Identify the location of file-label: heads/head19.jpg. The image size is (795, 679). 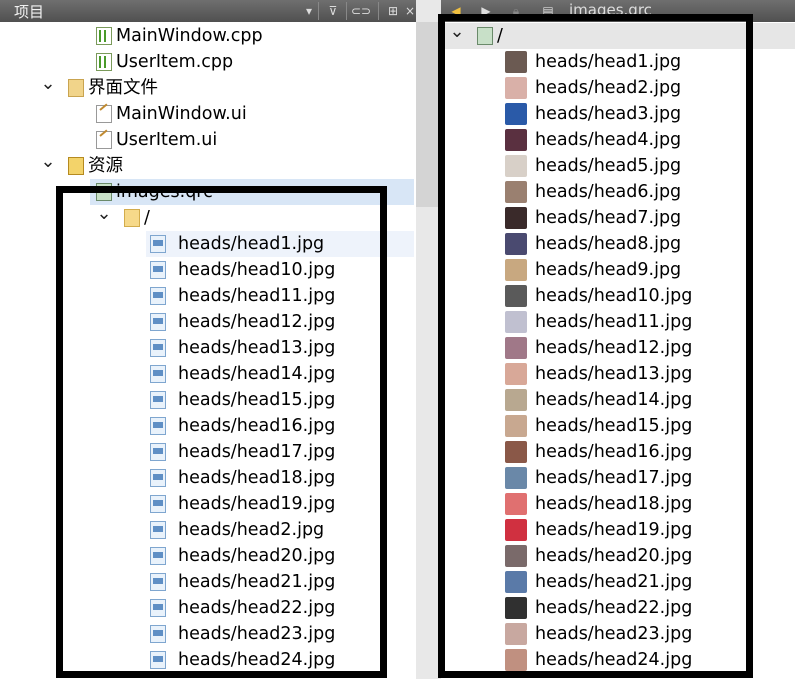
(257, 504).